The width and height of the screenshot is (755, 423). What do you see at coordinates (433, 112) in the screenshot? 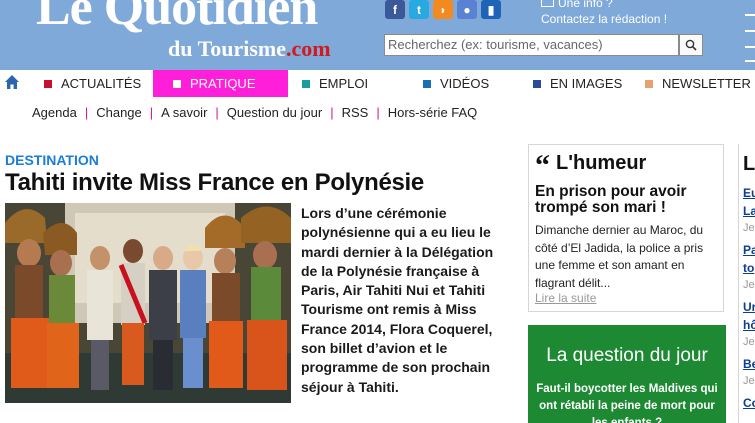
I see `subnav-item-hors-serie-faq: Hors-série FAQ` at bounding box center [433, 112].